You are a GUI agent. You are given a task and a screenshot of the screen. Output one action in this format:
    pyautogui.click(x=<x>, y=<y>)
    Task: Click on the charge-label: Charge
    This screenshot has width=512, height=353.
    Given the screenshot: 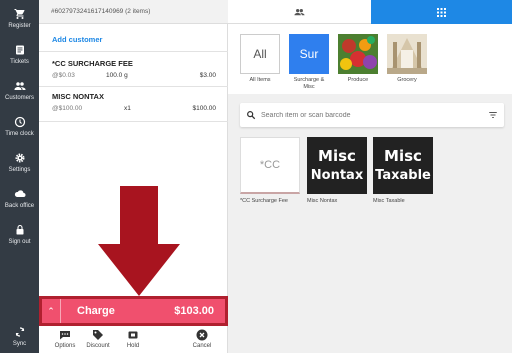 What is the action you would take?
    pyautogui.click(x=96, y=311)
    